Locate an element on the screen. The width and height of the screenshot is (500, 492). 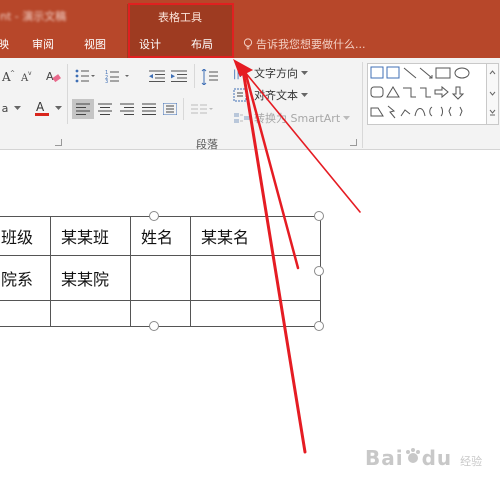
table-cell: 姓名 is located at coordinates (160, 236).